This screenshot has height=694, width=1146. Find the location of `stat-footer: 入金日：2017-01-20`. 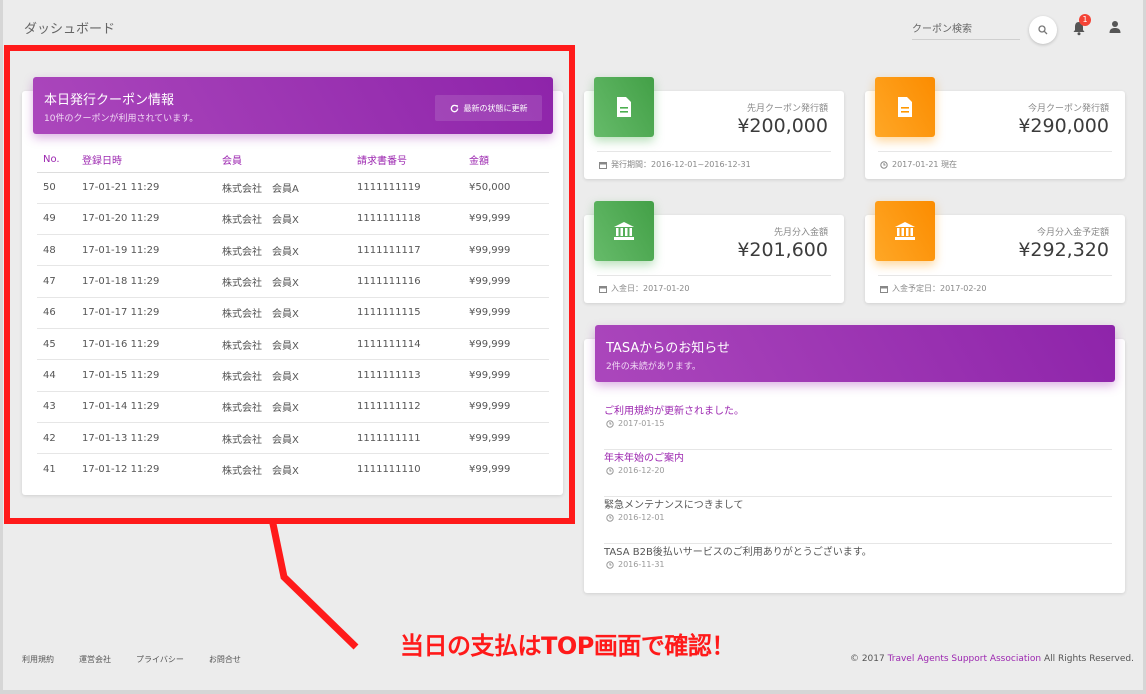

stat-footer: 入金日：2017-01-20 is located at coordinates (644, 288).